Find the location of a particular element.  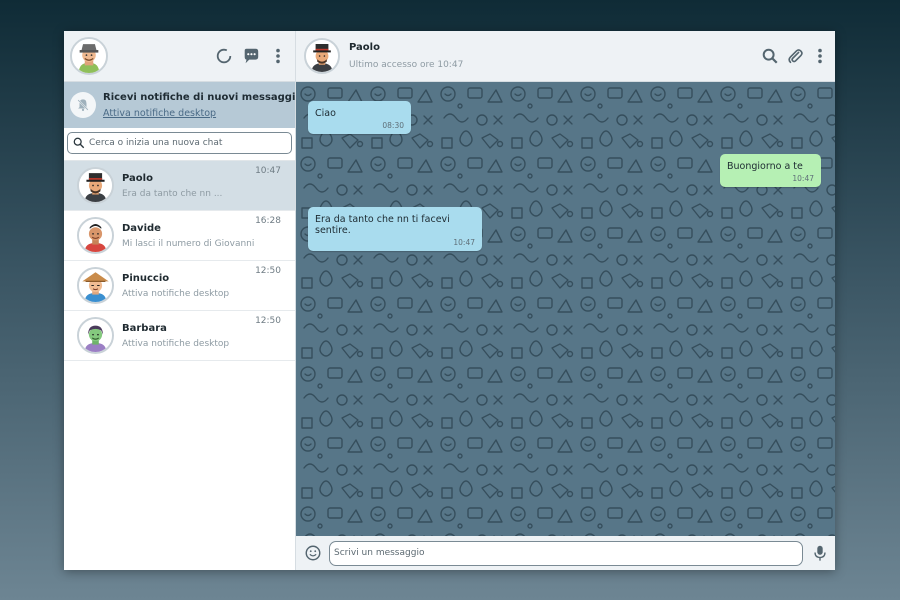

message-text: Era da tanto che nn ti facevi sentire. is located at coordinates (382, 225).